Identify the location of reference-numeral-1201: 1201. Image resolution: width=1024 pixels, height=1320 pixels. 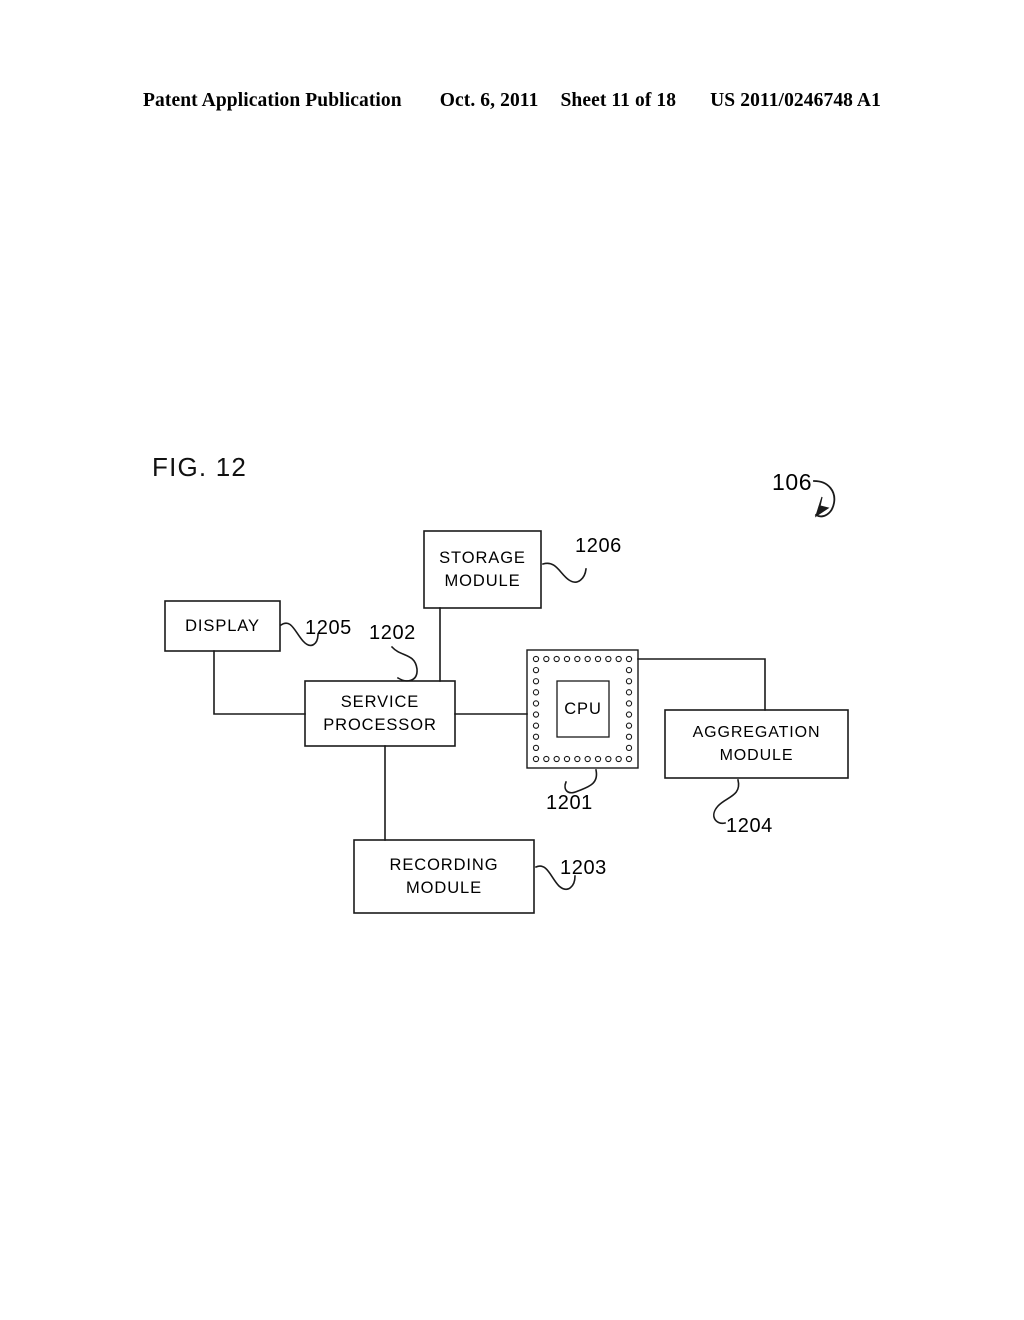
(569, 803).